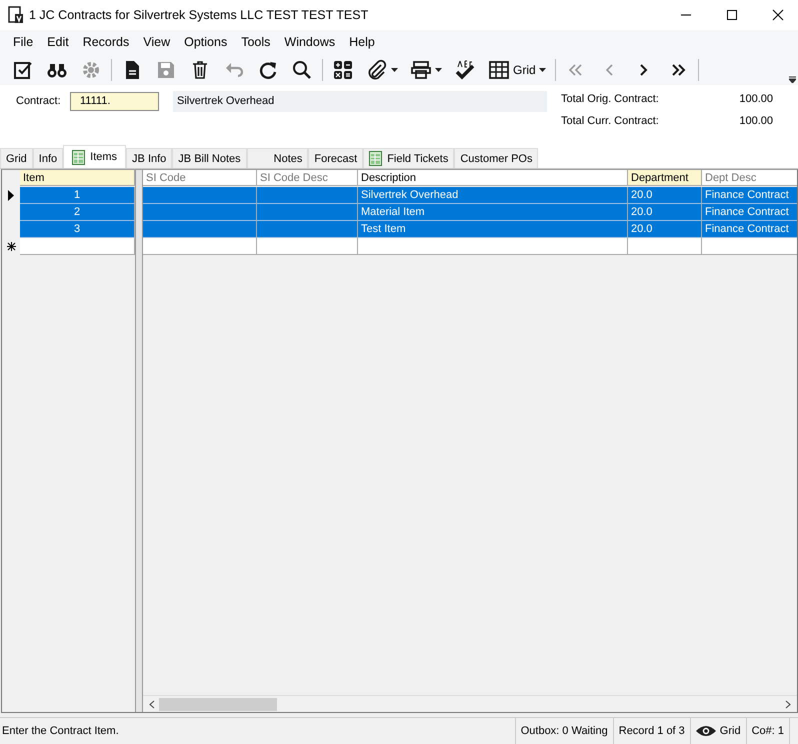  Describe the element at coordinates (563, 731) in the screenshot. I see `outbox-status: Outbox: 0 Waiting` at that location.